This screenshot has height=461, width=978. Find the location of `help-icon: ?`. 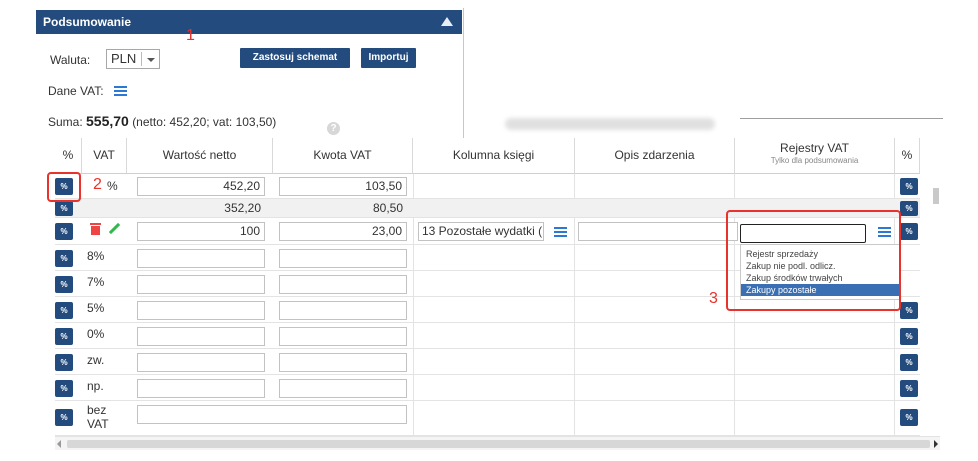

help-icon: ? is located at coordinates (333, 128).